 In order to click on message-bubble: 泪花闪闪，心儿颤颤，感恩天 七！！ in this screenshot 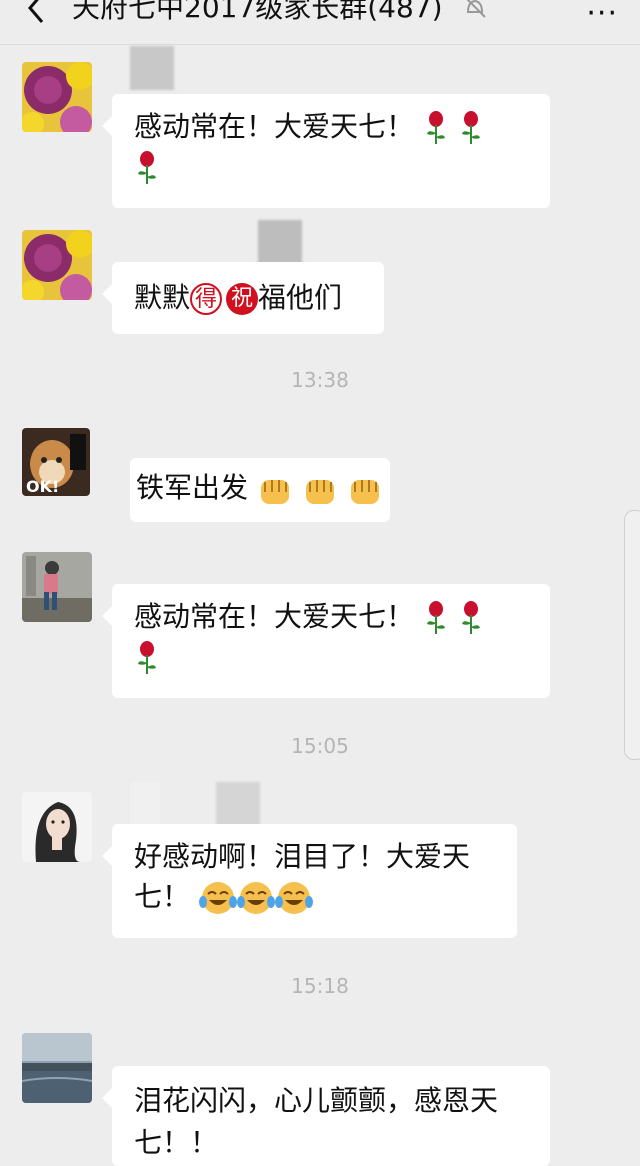, I will do `click(326, 1116)`.